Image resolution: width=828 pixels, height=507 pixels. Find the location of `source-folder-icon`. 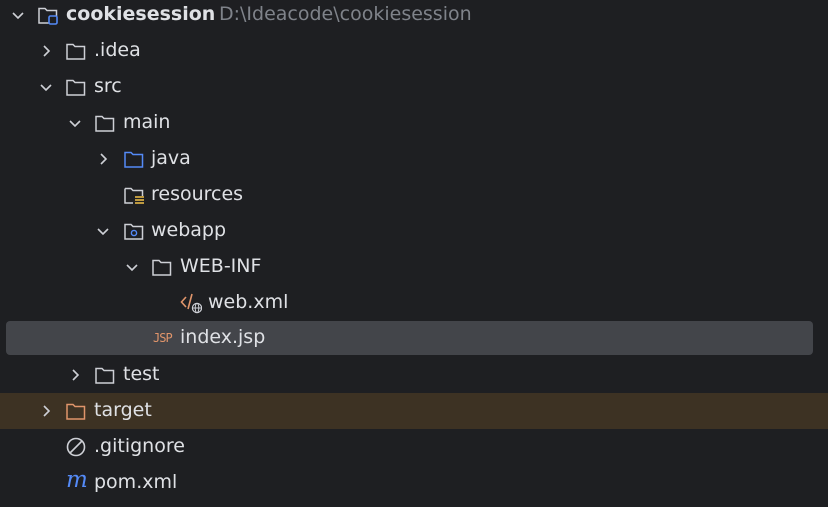

source-folder-icon is located at coordinates (134, 159).